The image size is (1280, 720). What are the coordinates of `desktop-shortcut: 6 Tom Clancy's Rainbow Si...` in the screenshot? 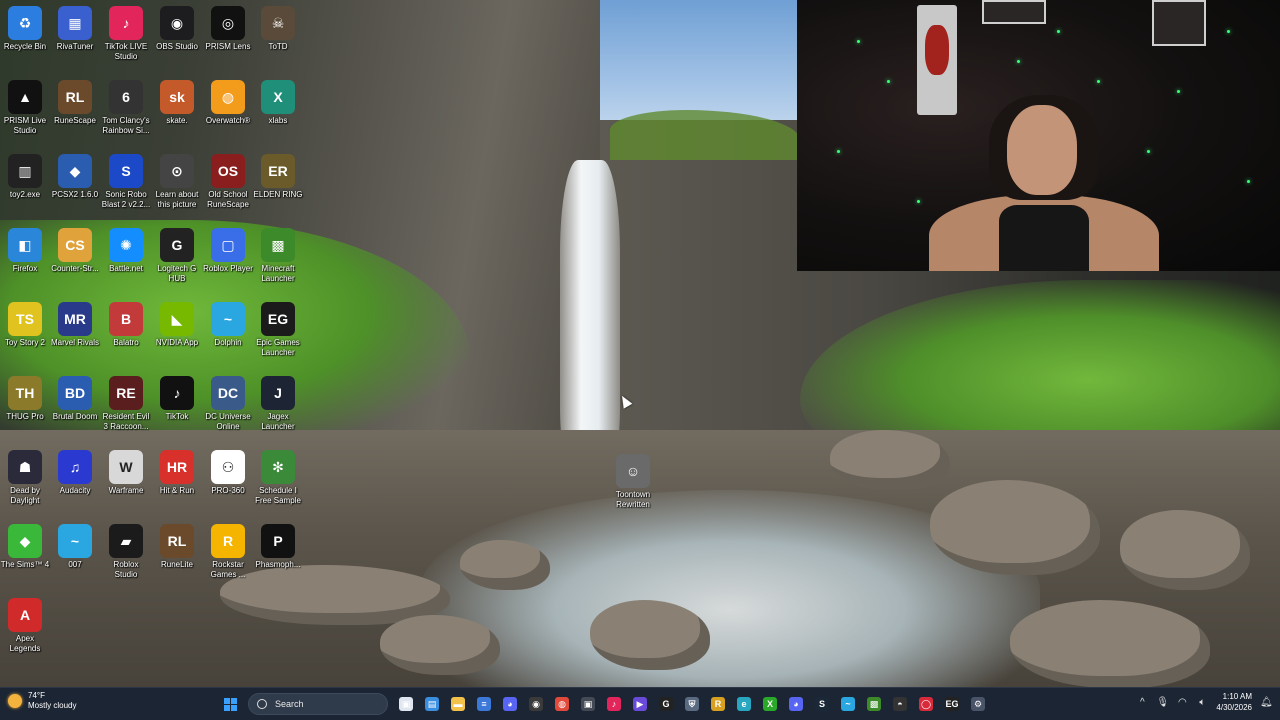 It's located at (126, 112).